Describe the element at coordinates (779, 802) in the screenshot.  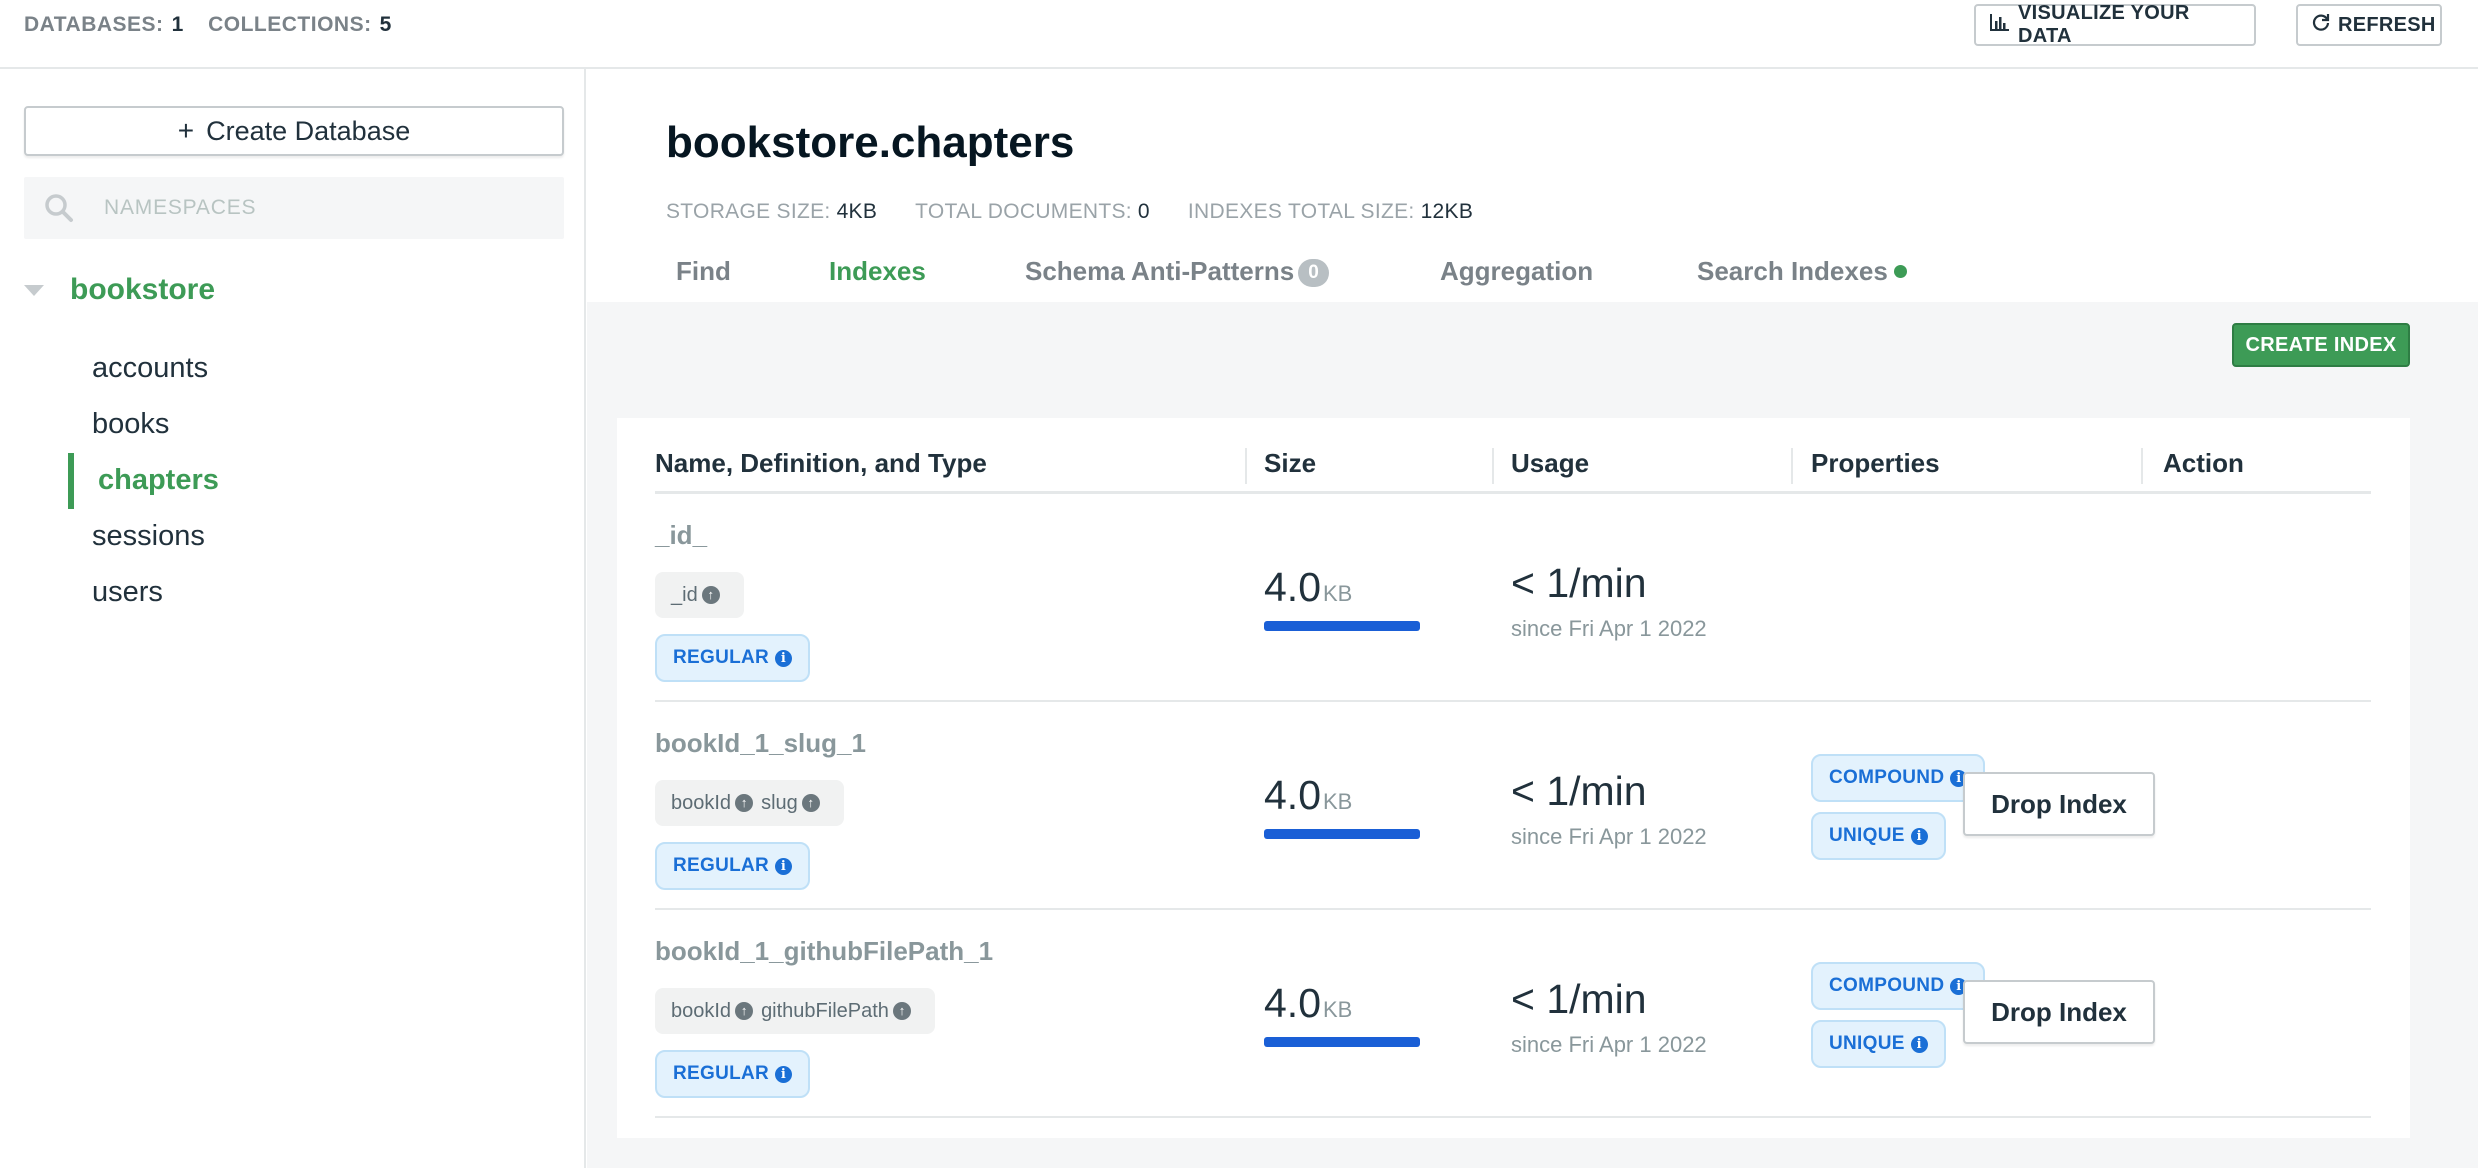
I see `index-key: slug` at that location.